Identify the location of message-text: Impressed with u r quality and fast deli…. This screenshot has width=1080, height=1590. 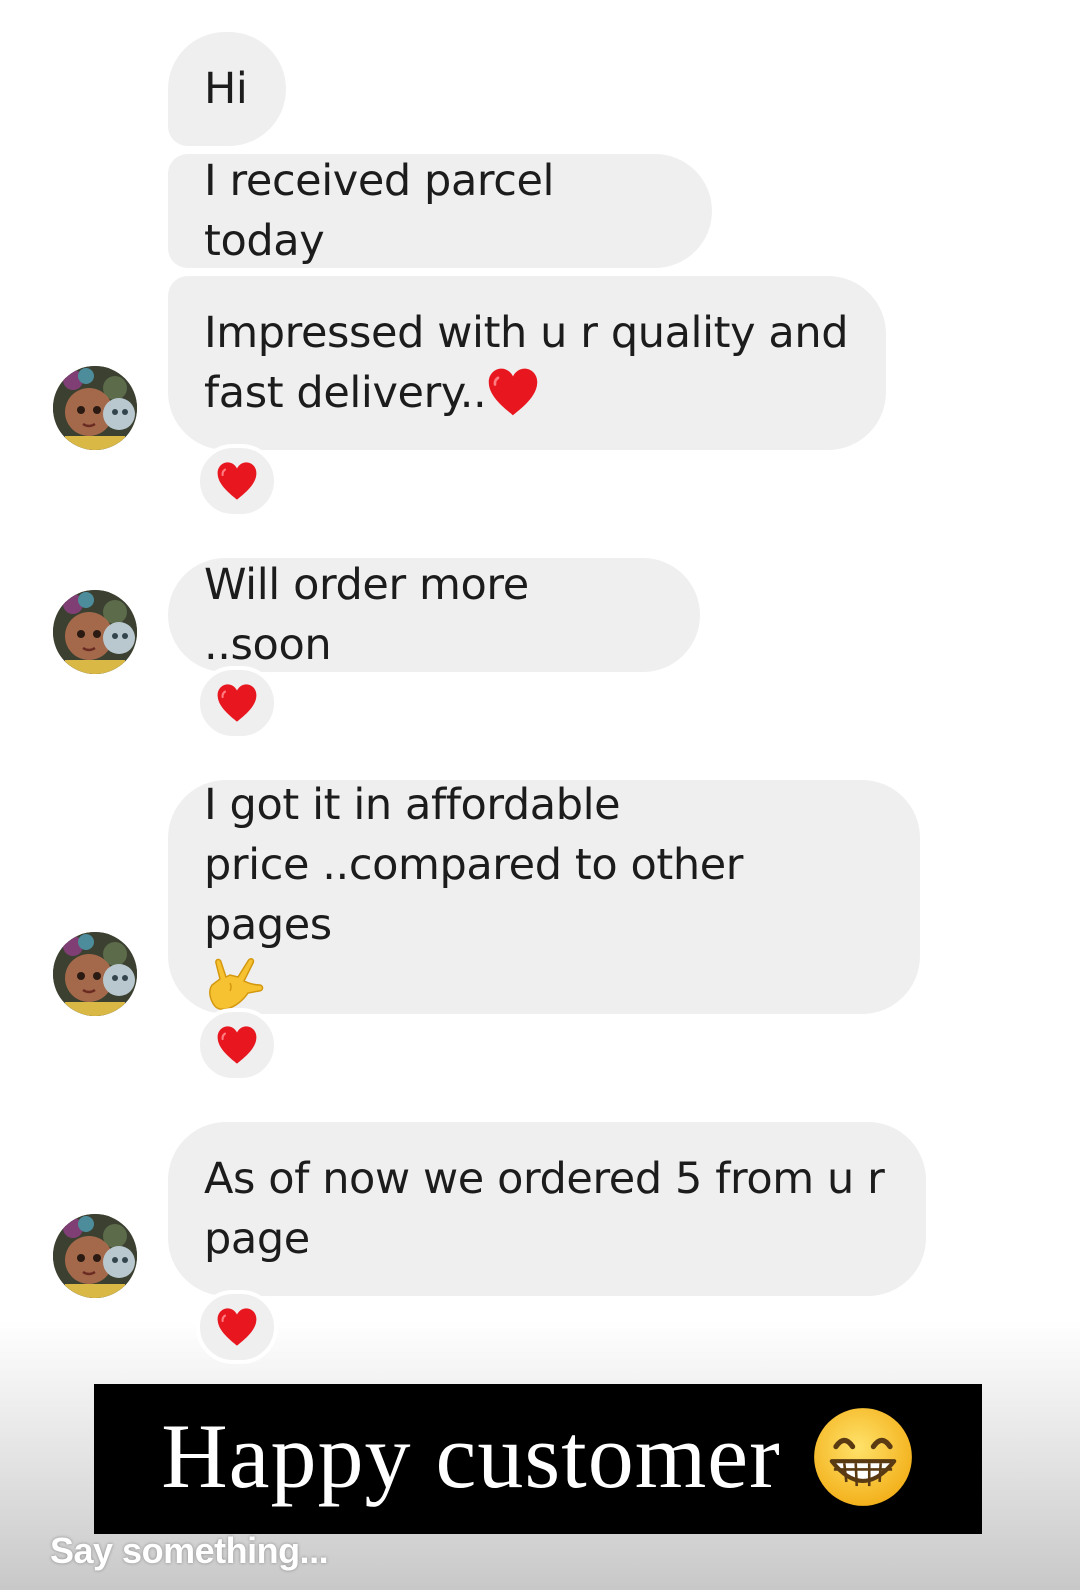
(526, 363).